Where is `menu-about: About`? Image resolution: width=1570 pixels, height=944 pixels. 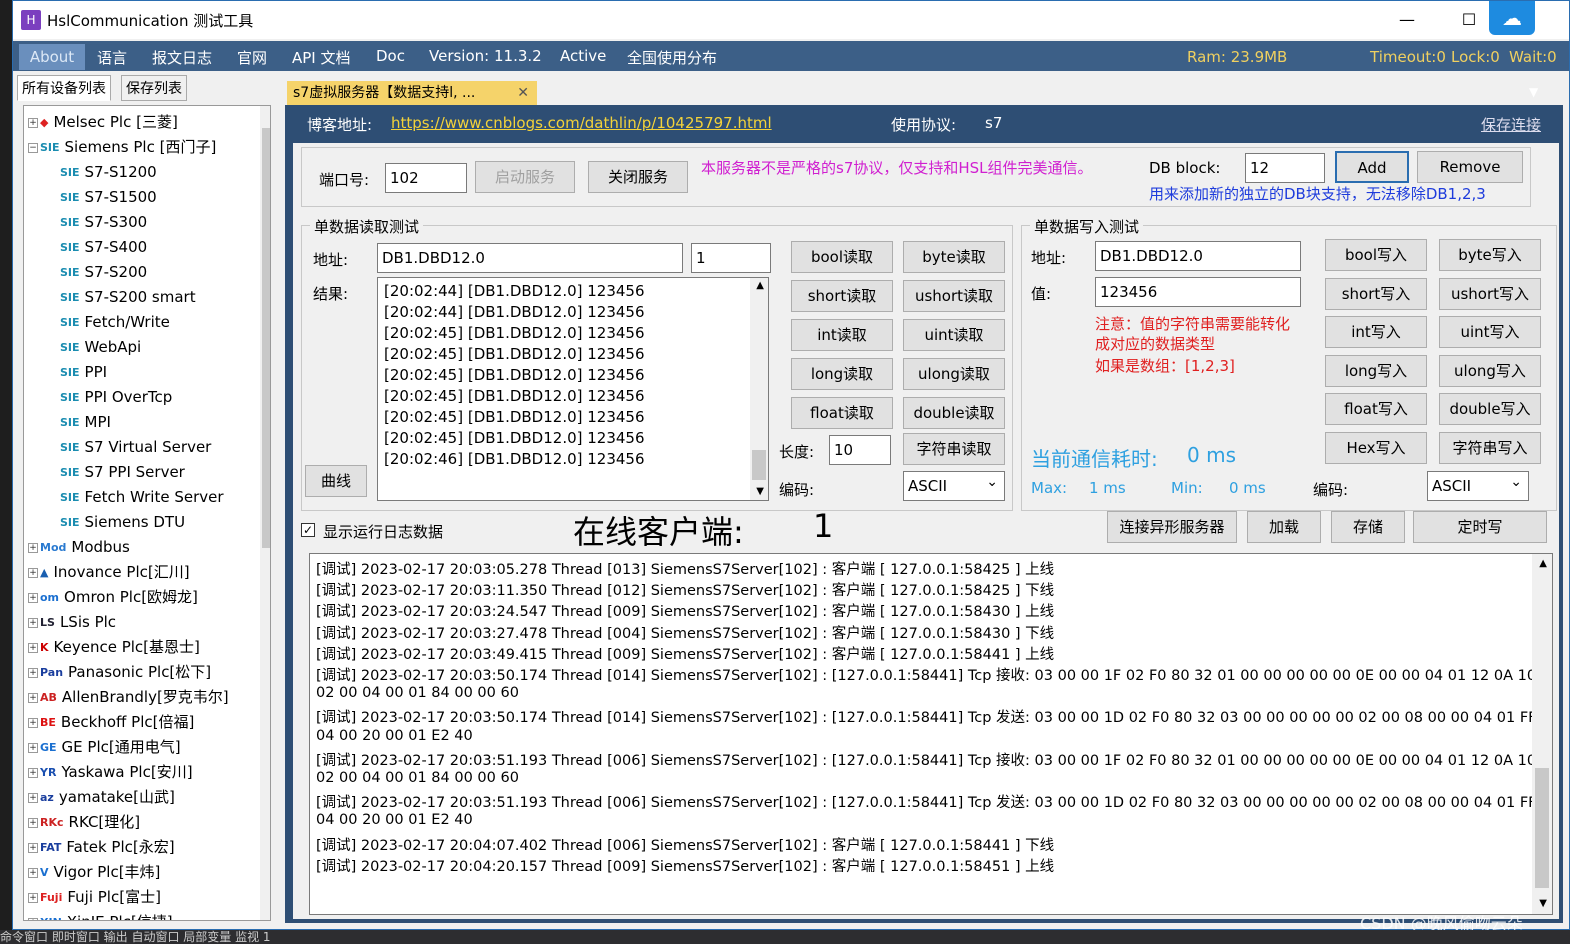 menu-about: About is located at coordinates (52, 57).